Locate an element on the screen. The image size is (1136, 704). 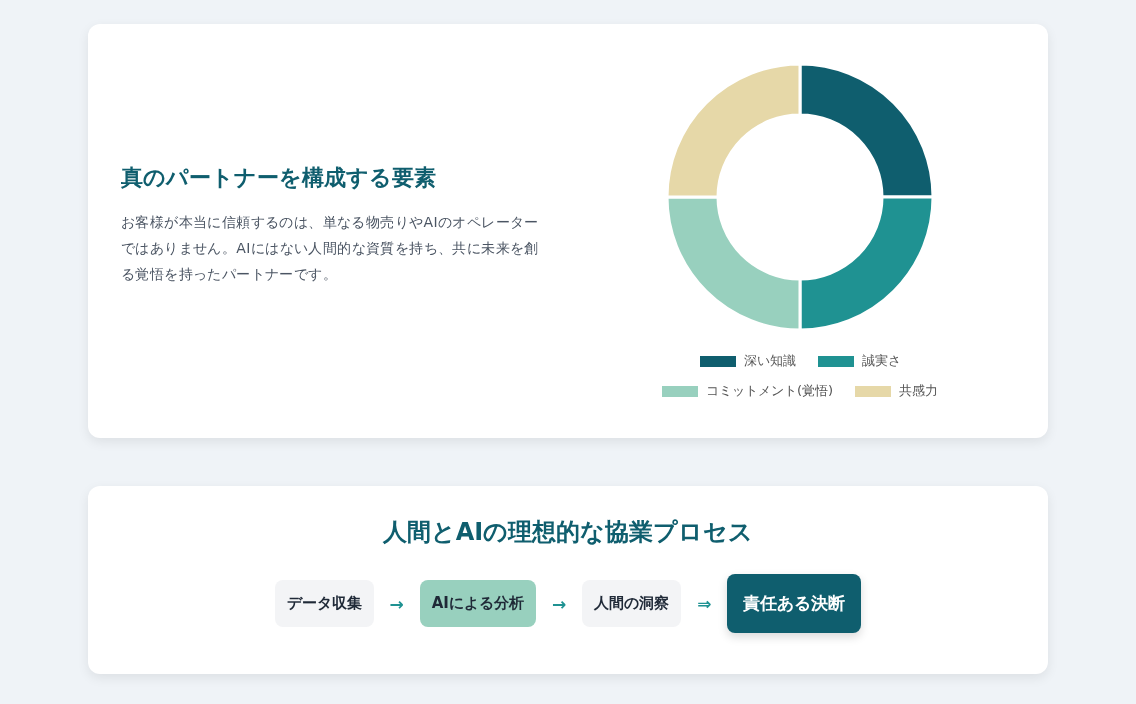
process-step: 責任ある決断 is located at coordinates (794, 603).